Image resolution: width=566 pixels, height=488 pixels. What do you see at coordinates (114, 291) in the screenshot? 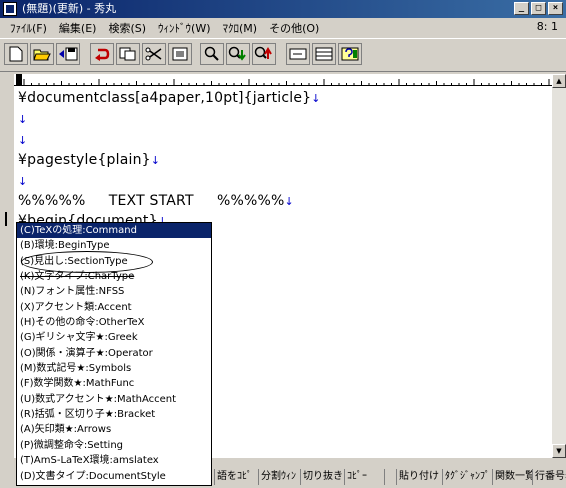
I see `popup-item-nfss: (N)フォント属性:NFSS` at bounding box center [114, 291].